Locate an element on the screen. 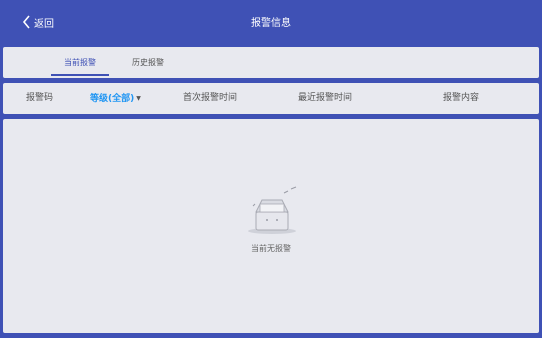 The width and height of the screenshot is (542, 338). tab-history-alarms: 历史报警 is located at coordinates (148, 62).